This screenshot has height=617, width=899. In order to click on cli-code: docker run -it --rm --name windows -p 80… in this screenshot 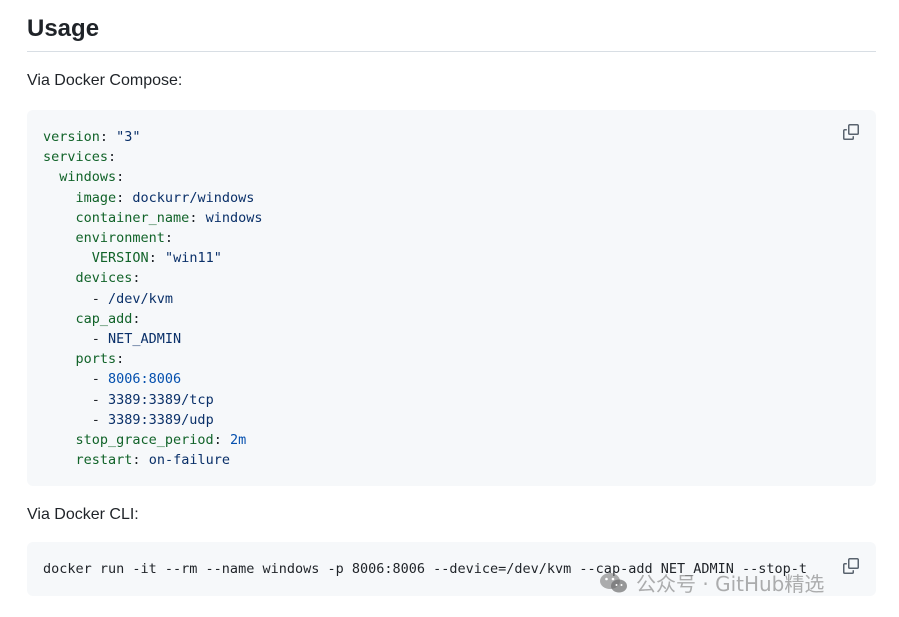, I will do `click(425, 569)`.